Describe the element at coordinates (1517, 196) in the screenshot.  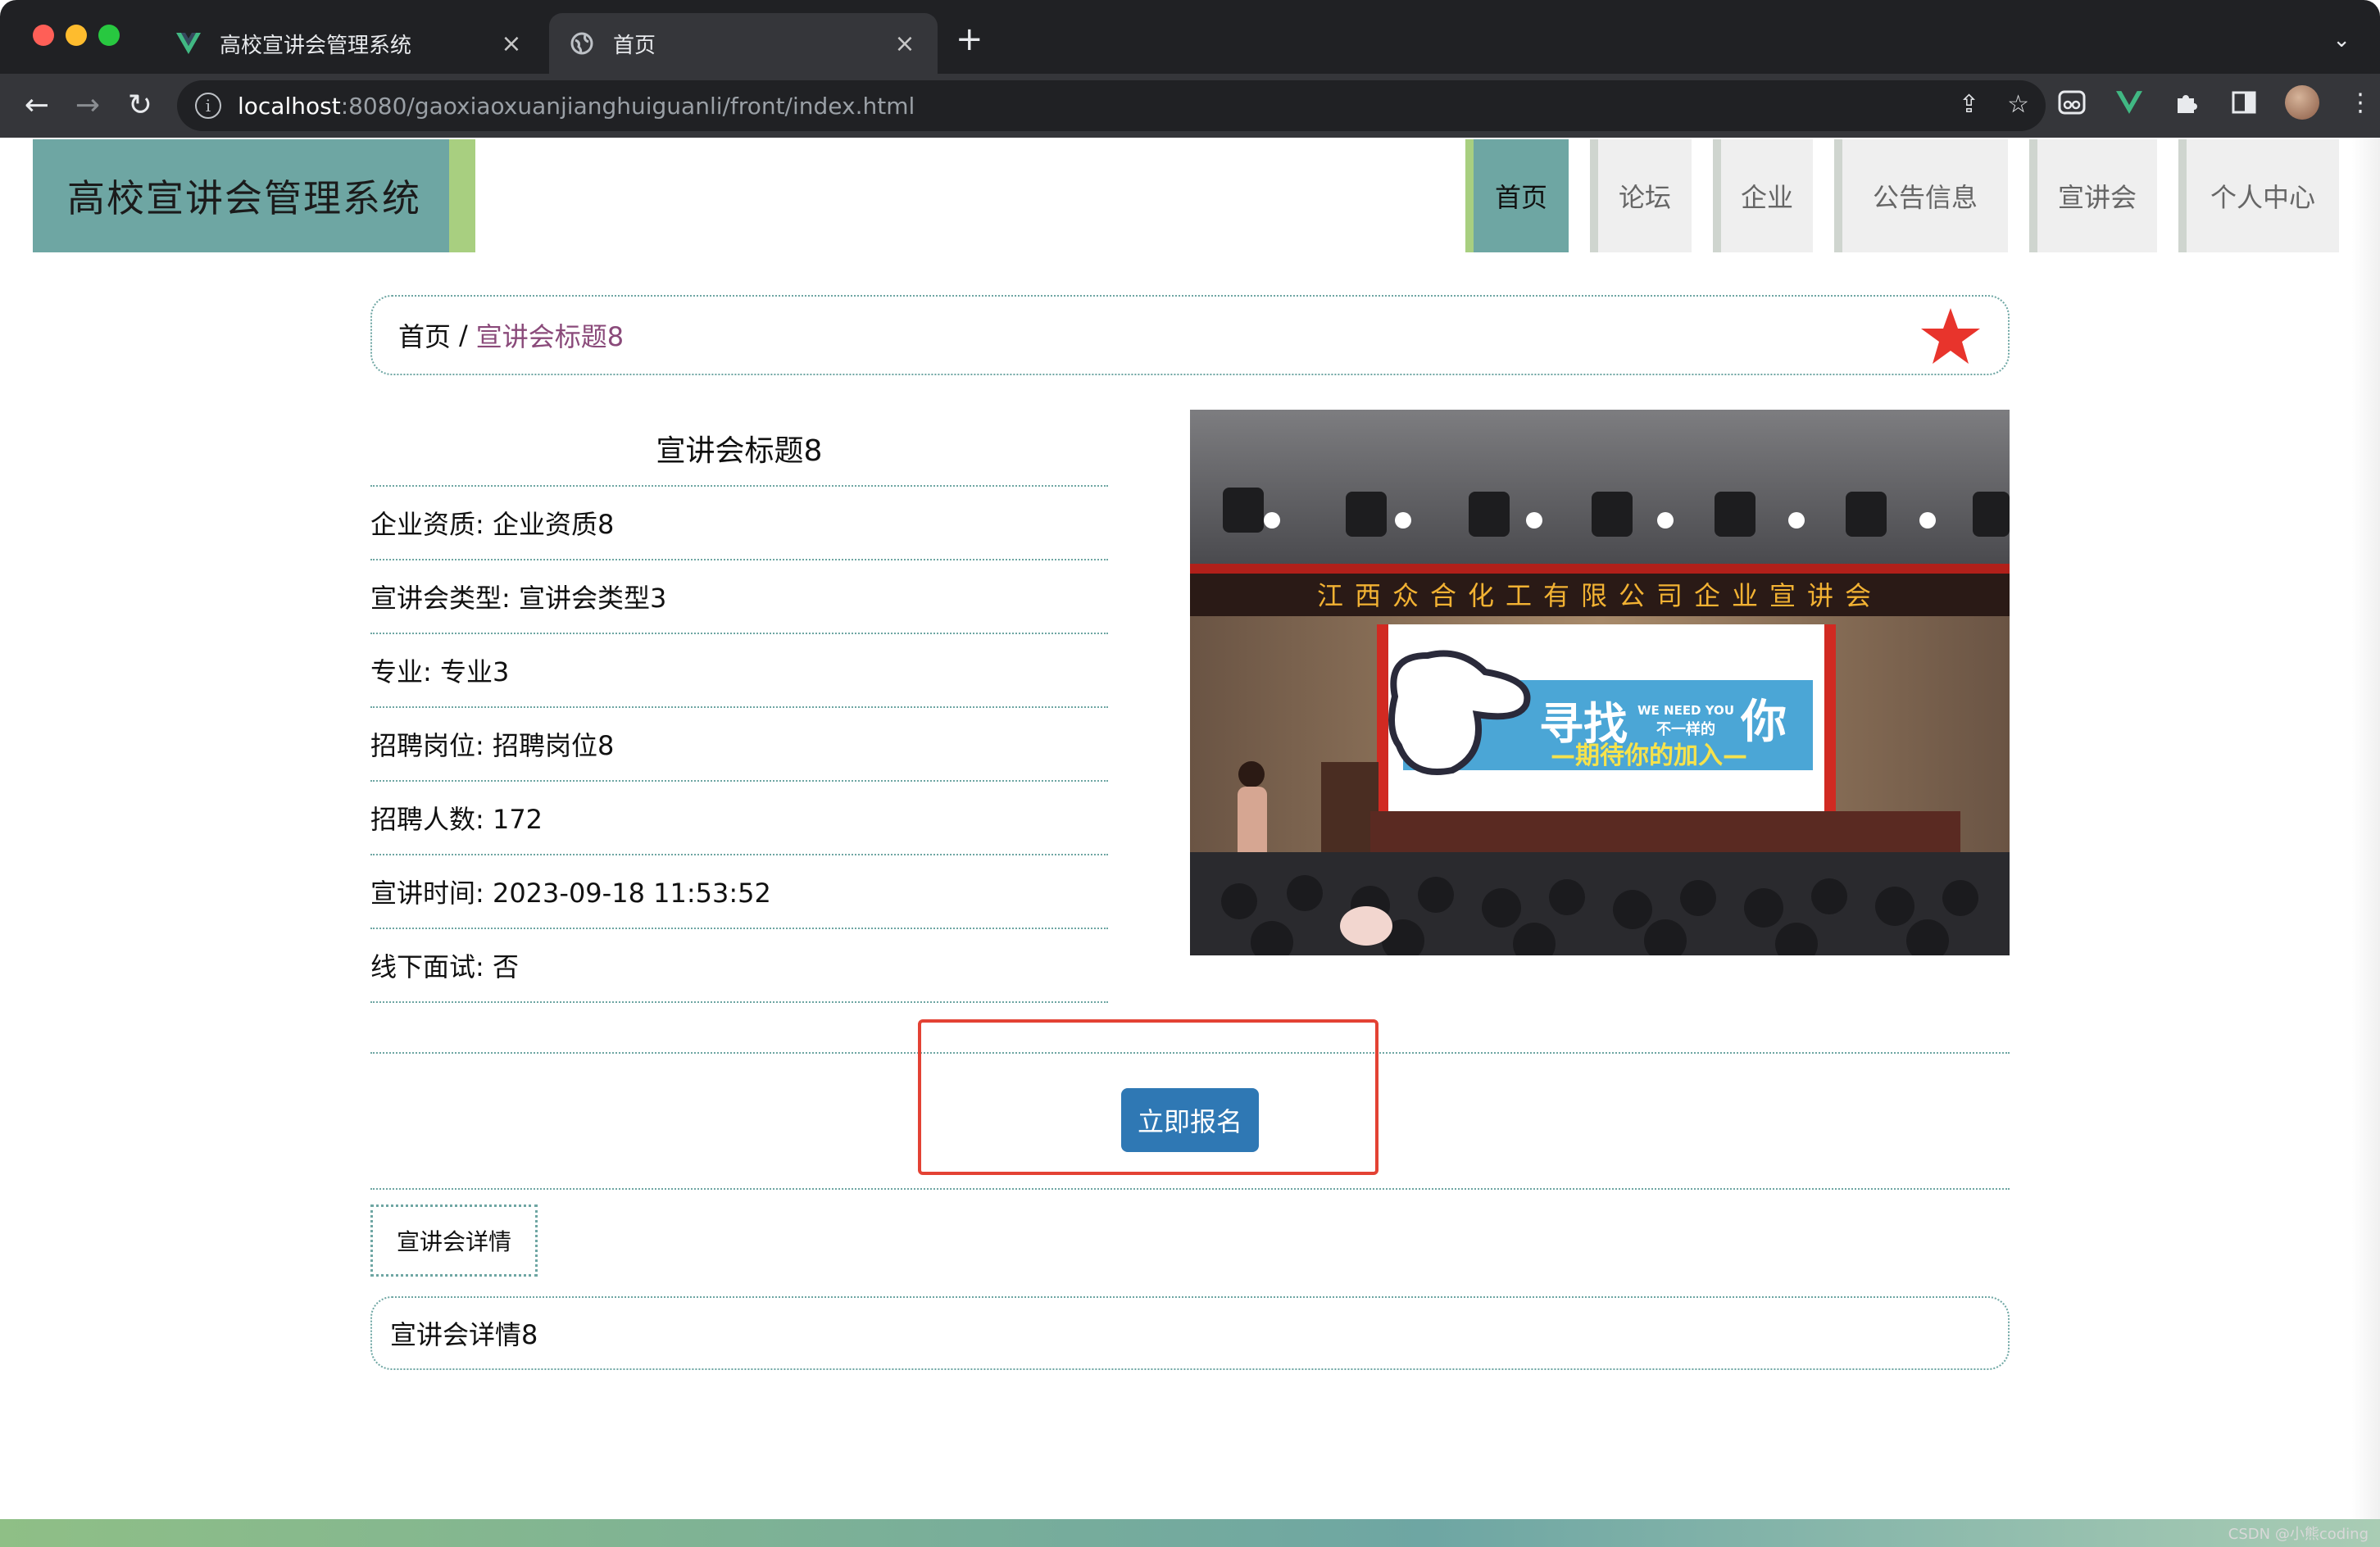
I see `nav-item-home: 首页` at that location.